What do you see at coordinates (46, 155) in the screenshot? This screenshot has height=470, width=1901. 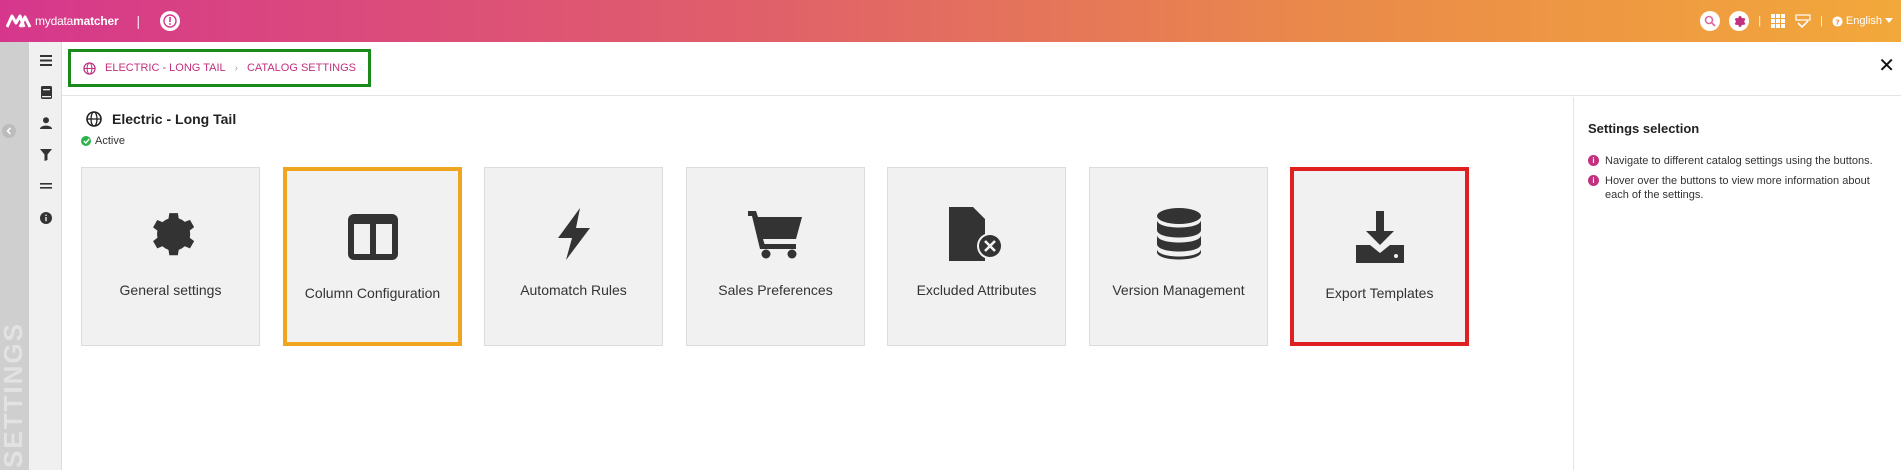 I see `filter-icon` at bounding box center [46, 155].